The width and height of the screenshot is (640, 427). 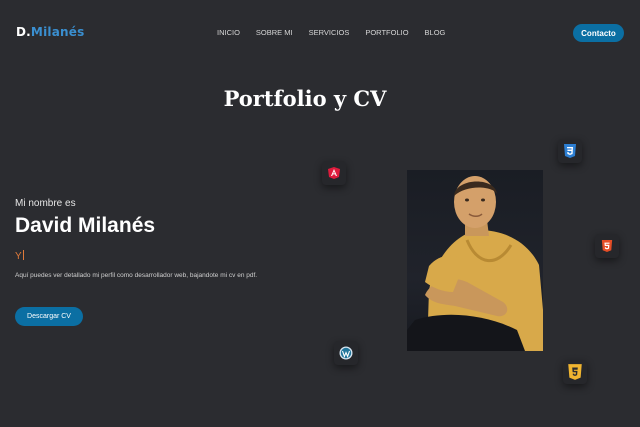 What do you see at coordinates (274, 32) in the screenshot?
I see `nav-sobre-mi: SOBRE MI` at bounding box center [274, 32].